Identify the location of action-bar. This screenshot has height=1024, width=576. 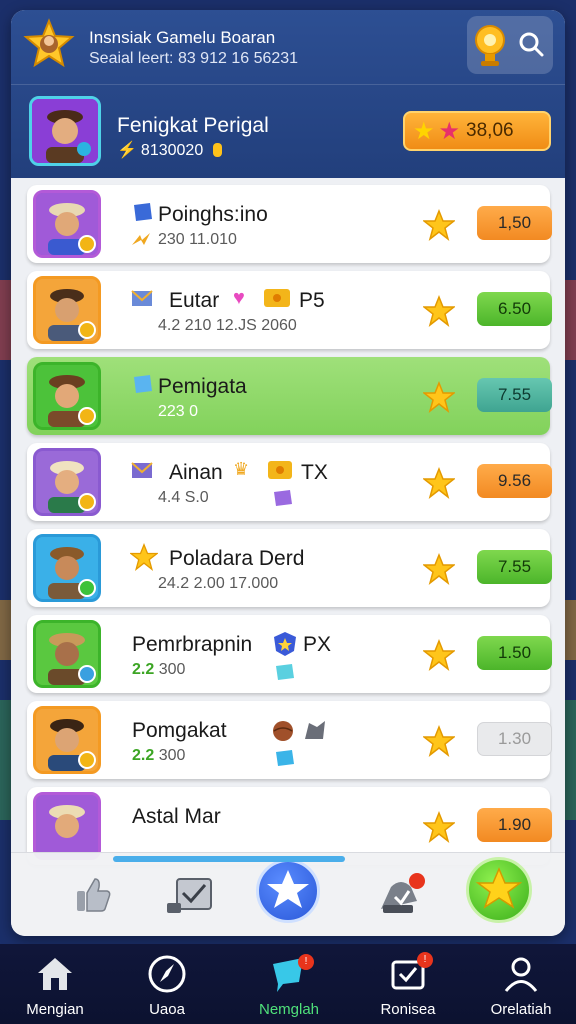
(288, 894).